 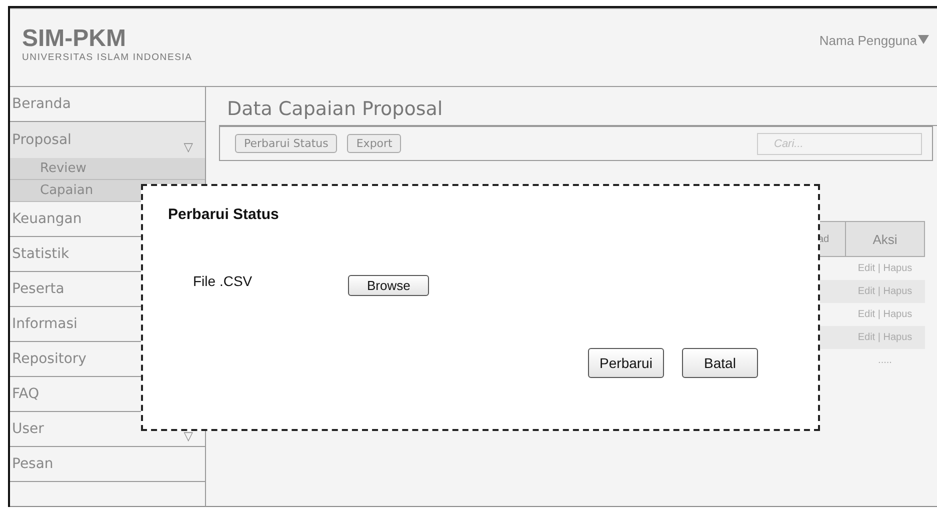 What do you see at coordinates (107, 57) in the screenshot?
I see `university-name: UNIVERSITAS ISLAM INDONESIA` at bounding box center [107, 57].